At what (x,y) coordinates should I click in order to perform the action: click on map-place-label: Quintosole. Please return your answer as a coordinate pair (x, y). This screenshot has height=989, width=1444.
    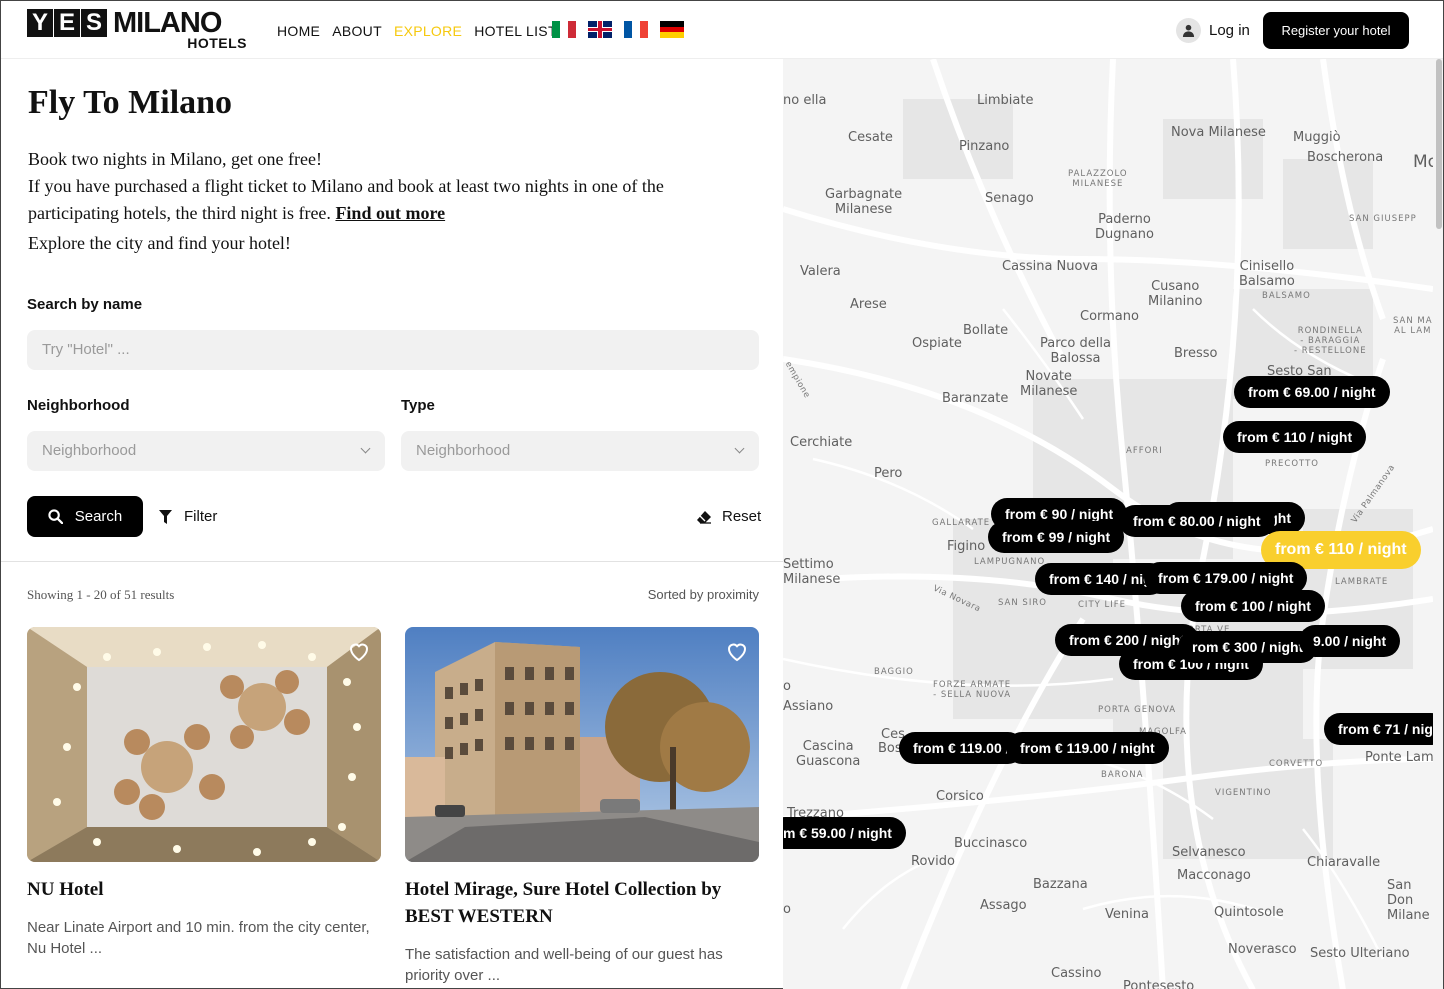
    Looking at the image, I should click on (1249, 912).